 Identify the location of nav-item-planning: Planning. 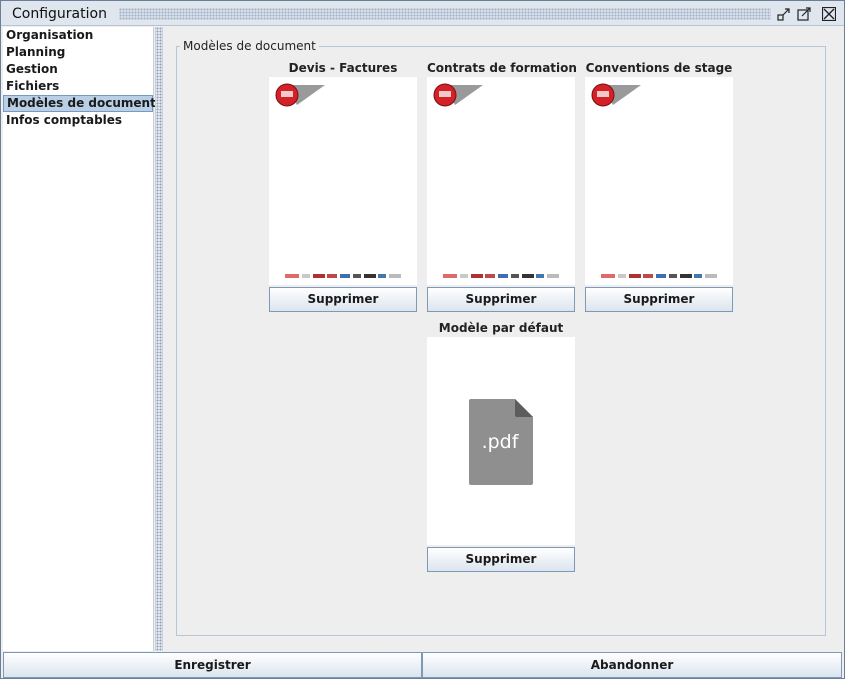
(78, 52).